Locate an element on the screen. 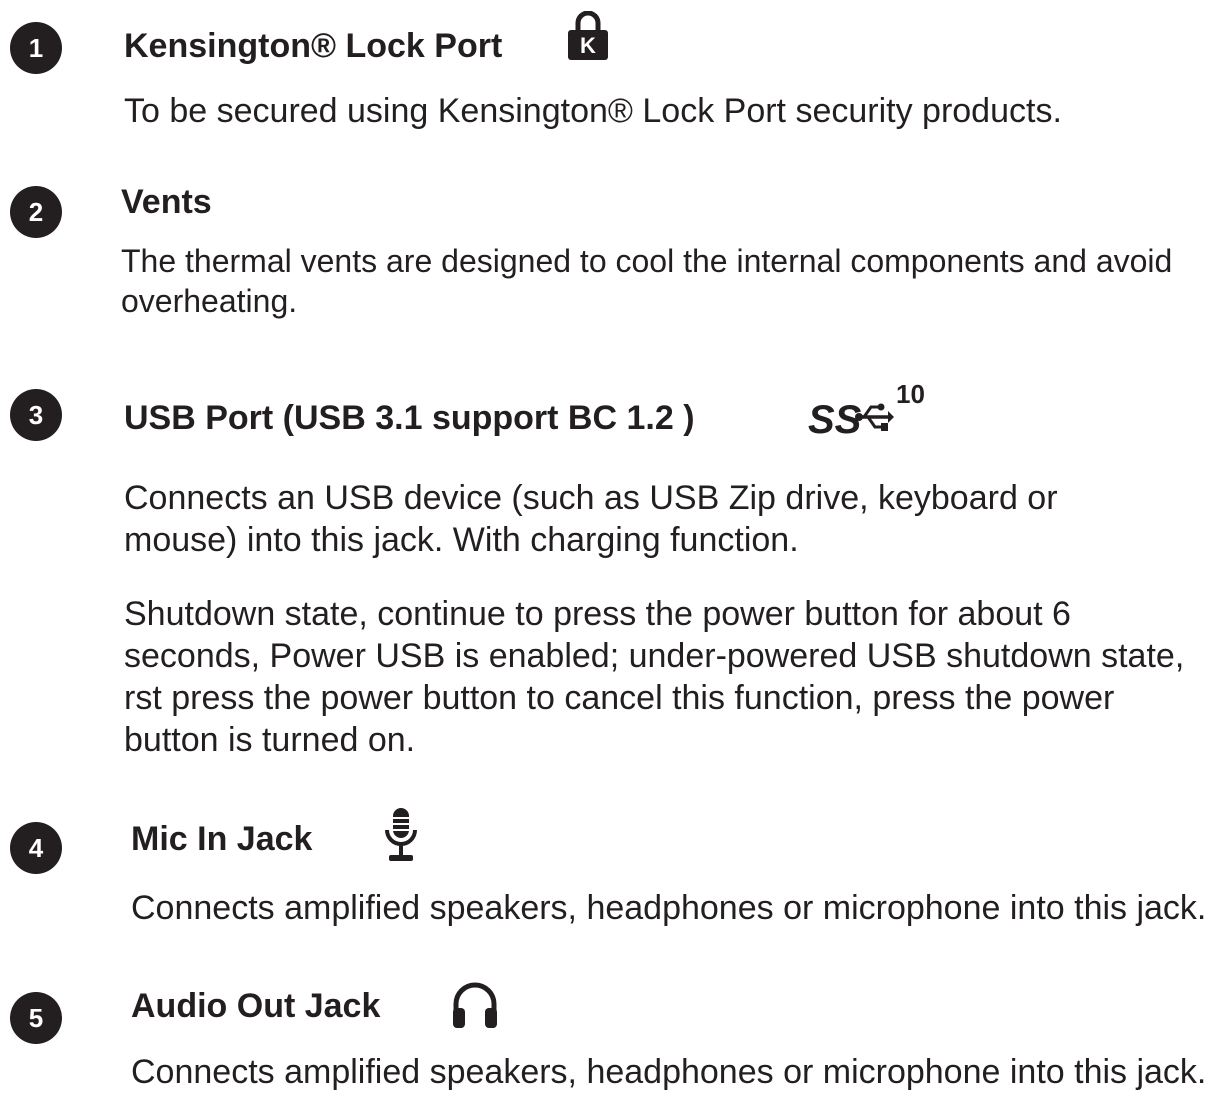 The height and width of the screenshot is (1097, 1219). kensington-lock-icon: K is located at coordinates (588, 35).